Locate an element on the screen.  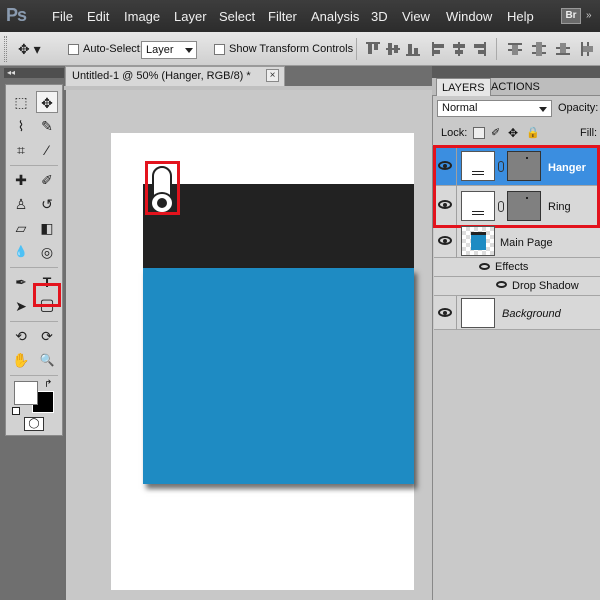
document-tab-title: Untitled-1 @ 50% (Hanger, RGB/8) * is located at coordinates (161, 76).